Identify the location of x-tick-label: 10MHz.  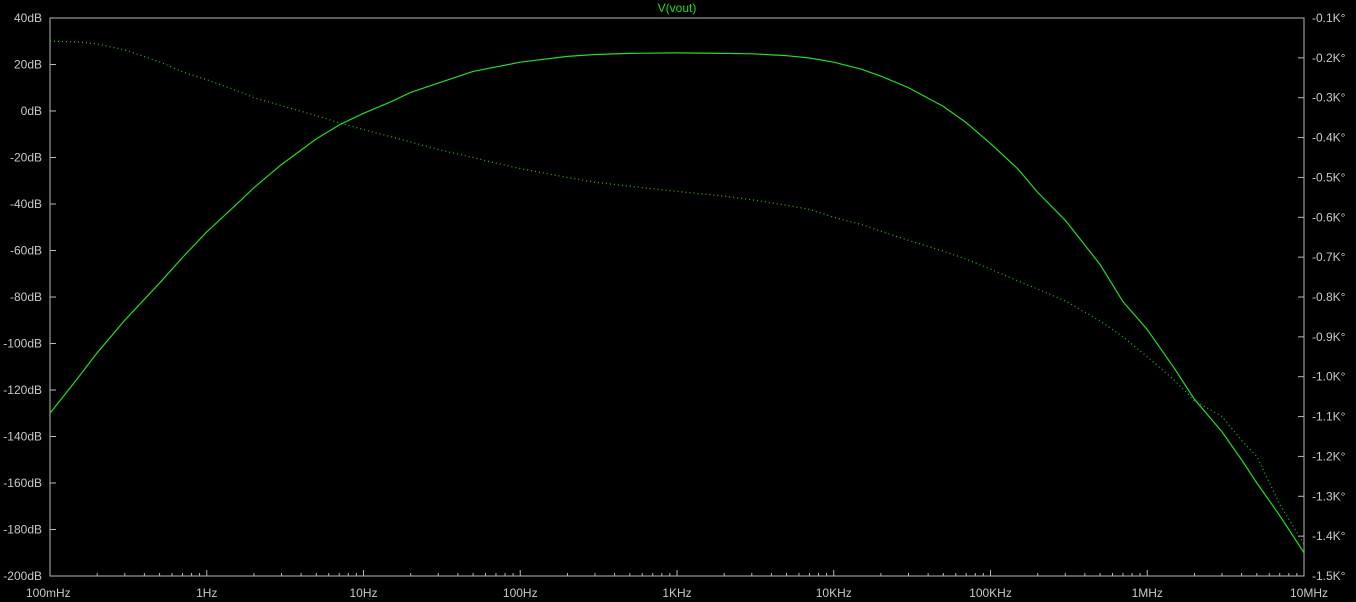
(1309, 593).